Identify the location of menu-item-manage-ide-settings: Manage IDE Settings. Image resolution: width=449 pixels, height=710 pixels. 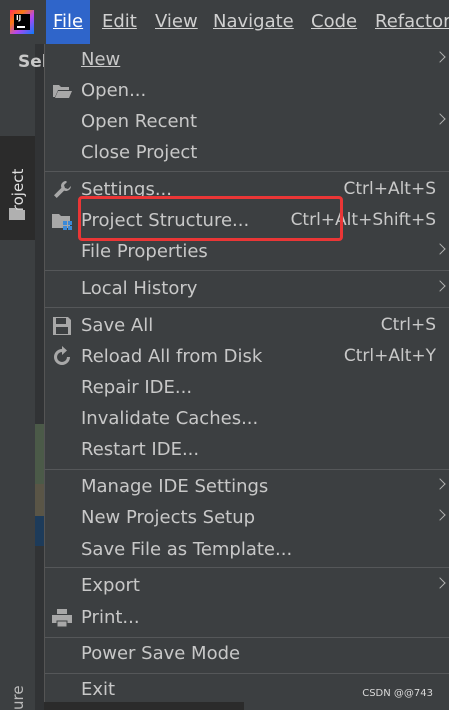
(247, 486).